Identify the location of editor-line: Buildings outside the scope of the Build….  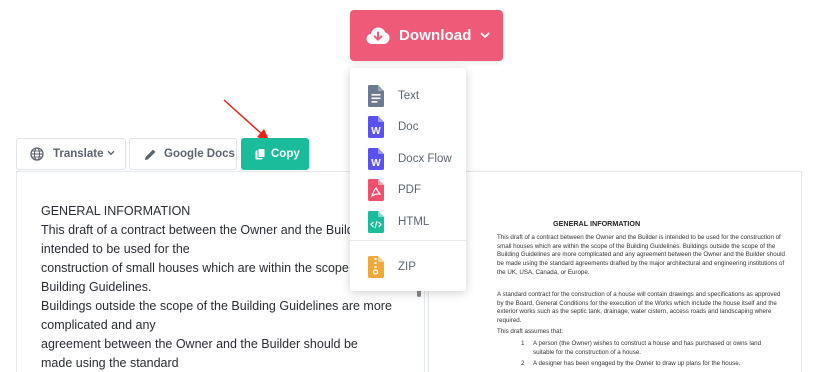
(216, 306).